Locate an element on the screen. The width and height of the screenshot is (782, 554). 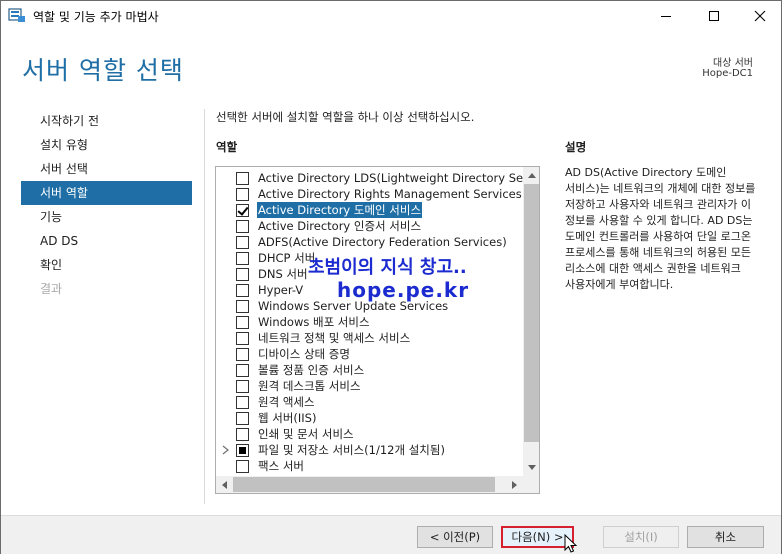
horizontal-scroll-thumb is located at coordinates (364, 484).